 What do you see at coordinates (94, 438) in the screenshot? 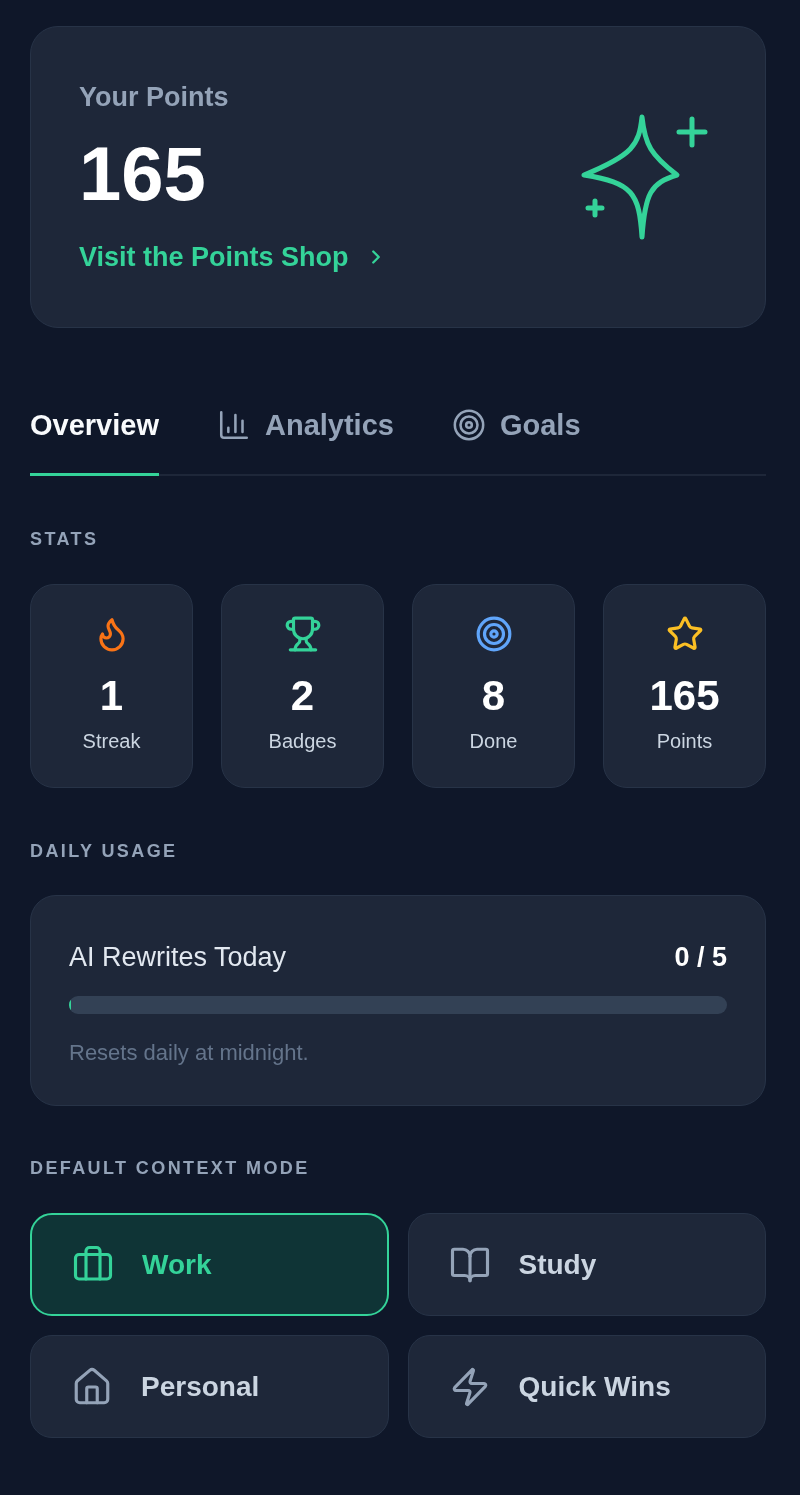
I see `tab: Overview` at bounding box center [94, 438].